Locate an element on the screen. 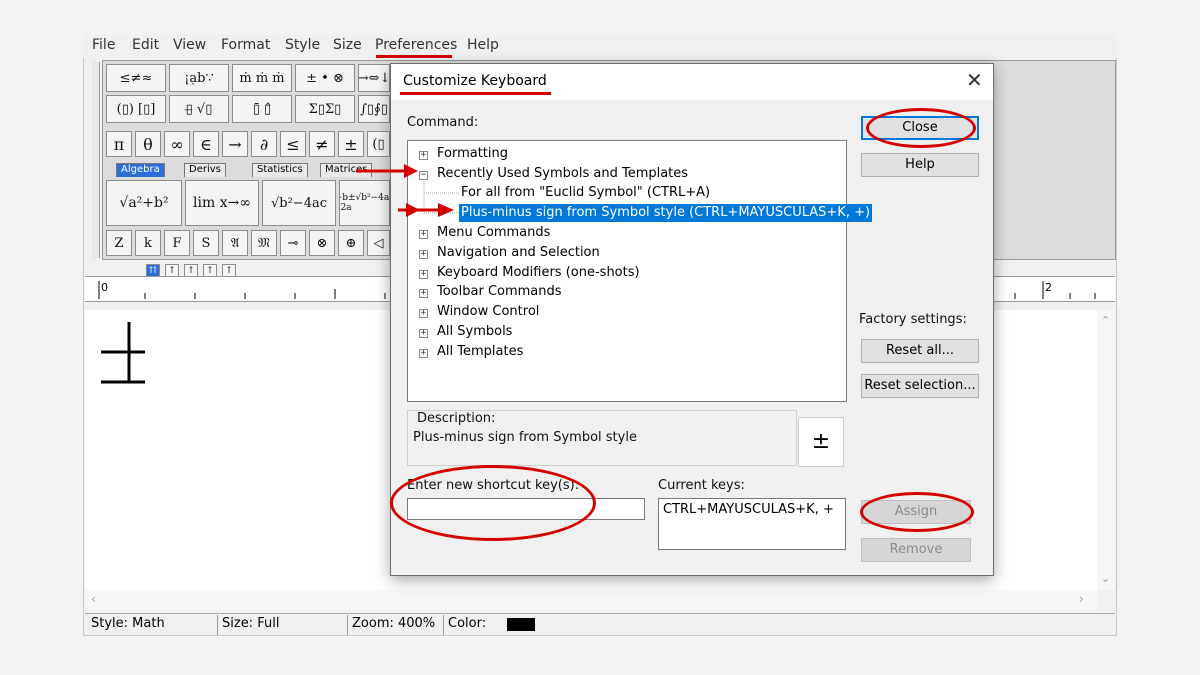 Image resolution: width=1200 pixels, height=675 pixels. symbol-pi: π is located at coordinates (119, 144).